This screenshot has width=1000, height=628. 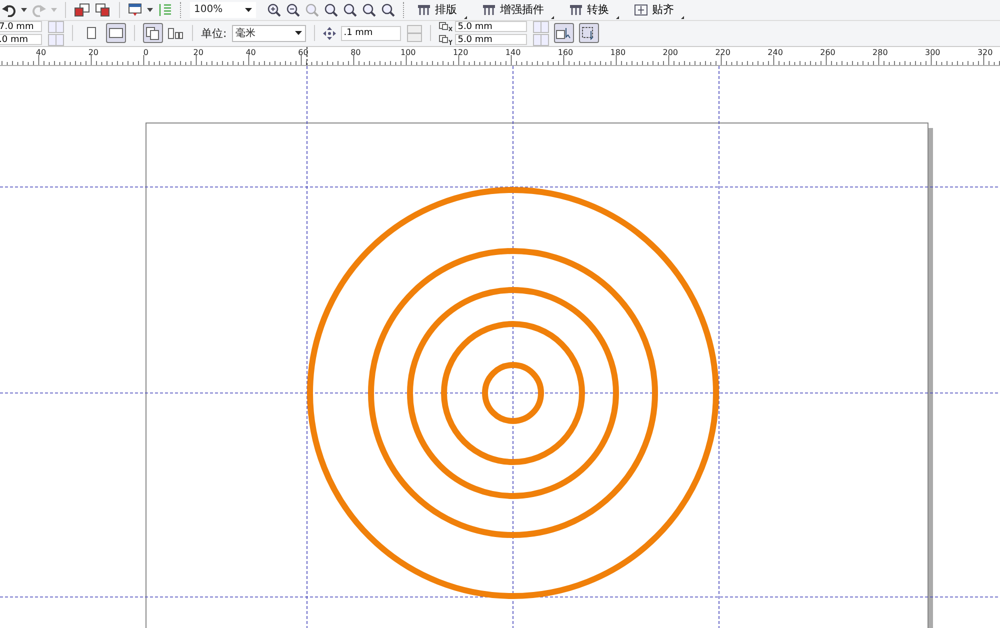 What do you see at coordinates (490, 40) in the screenshot?
I see `duplicate-y-field: 5.0 mm` at bounding box center [490, 40].